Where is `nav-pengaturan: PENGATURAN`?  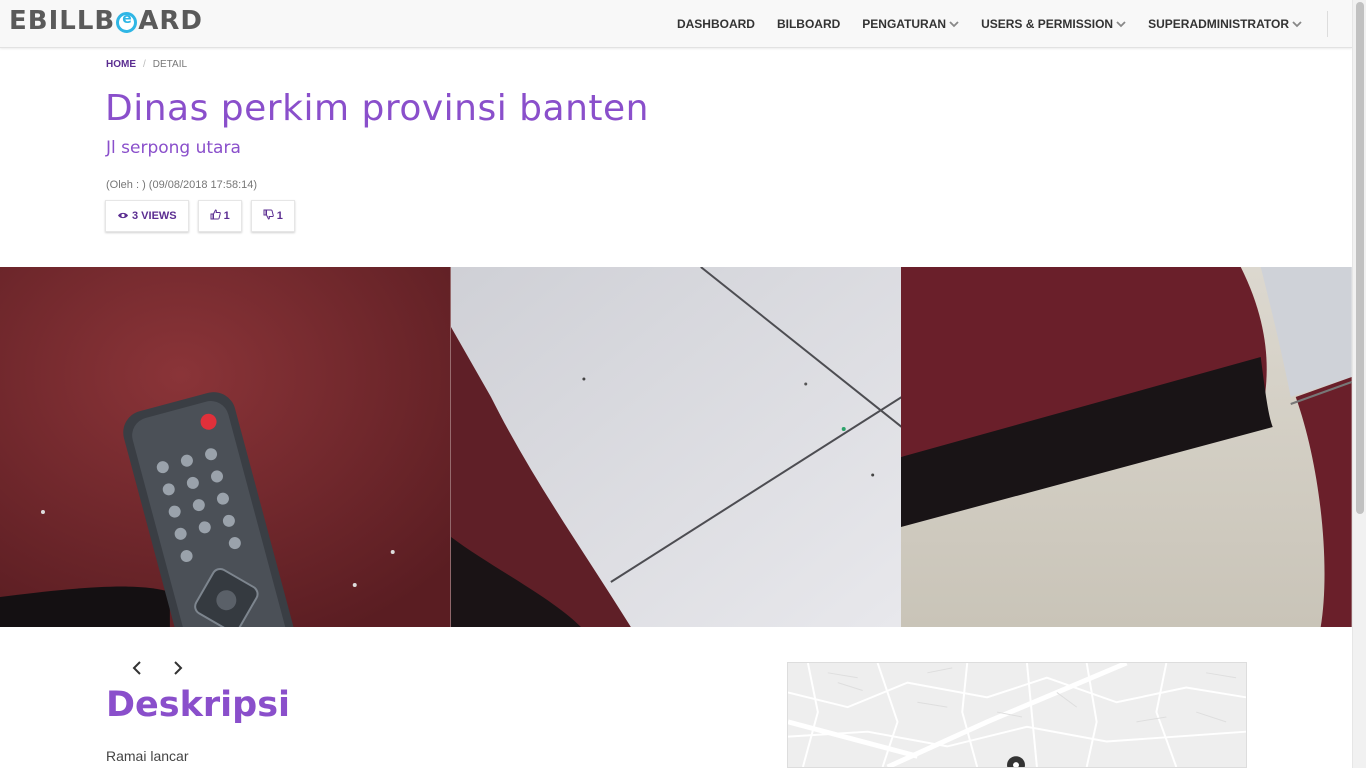 nav-pengaturan: PENGATURAN is located at coordinates (910, 24).